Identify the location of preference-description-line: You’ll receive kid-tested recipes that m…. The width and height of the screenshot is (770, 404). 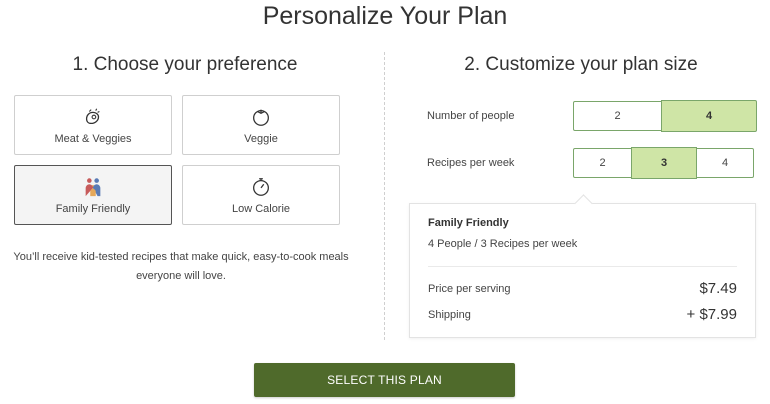
(181, 257).